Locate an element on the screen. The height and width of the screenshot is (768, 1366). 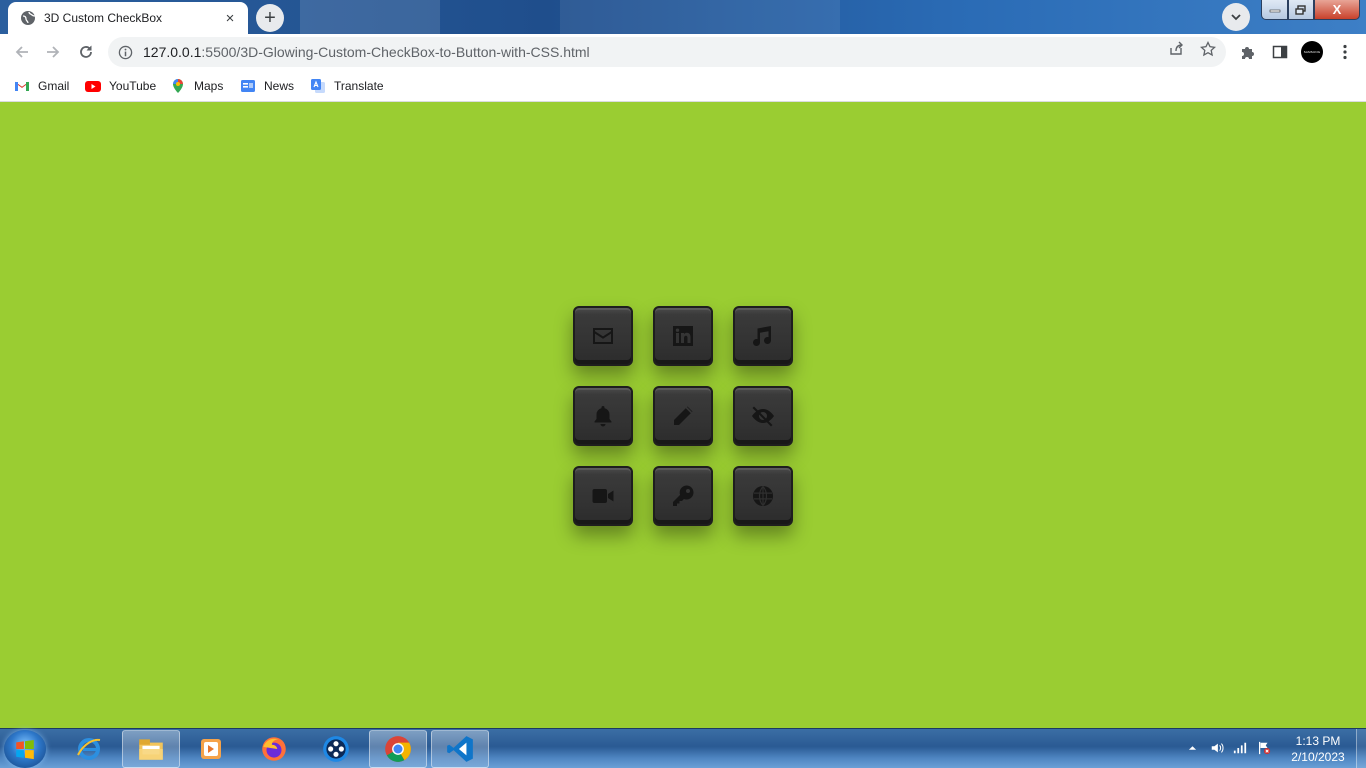
taskbar-firefox is located at coordinates (274, 749).